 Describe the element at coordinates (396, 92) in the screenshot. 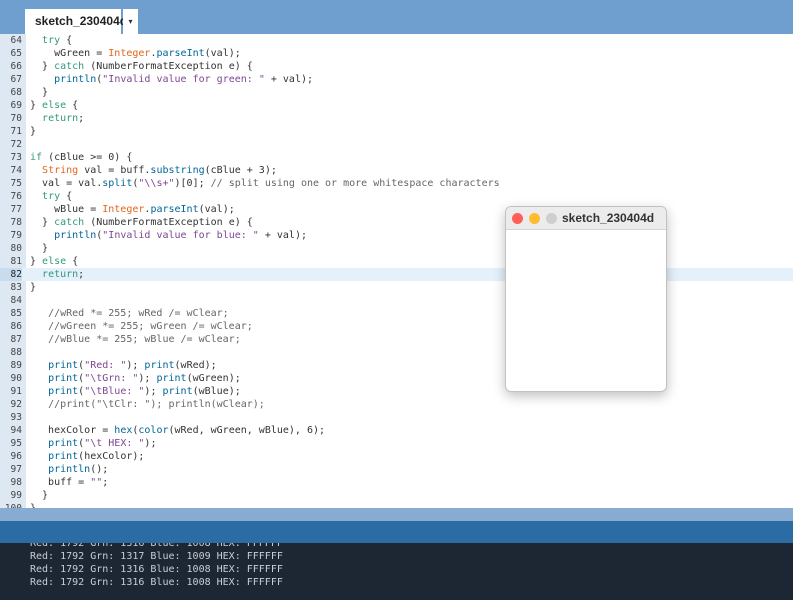

I see `code-line: 68 }` at that location.